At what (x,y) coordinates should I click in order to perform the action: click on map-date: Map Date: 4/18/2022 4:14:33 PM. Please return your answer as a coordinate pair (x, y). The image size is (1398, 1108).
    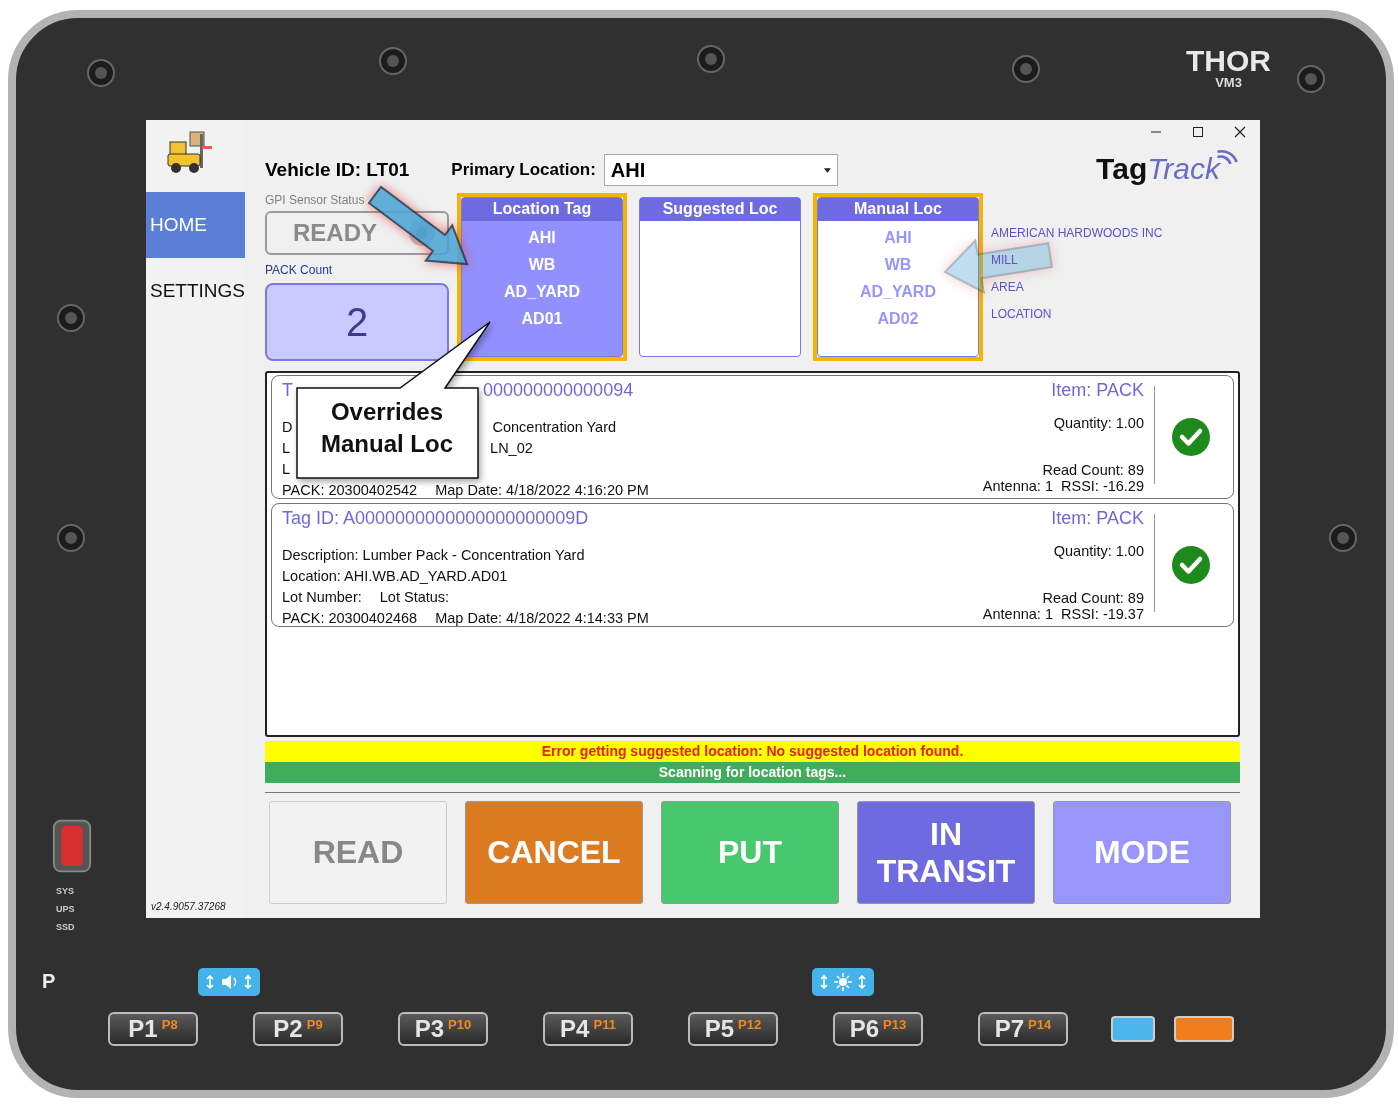
    Looking at the image, I should click on (542, 618).